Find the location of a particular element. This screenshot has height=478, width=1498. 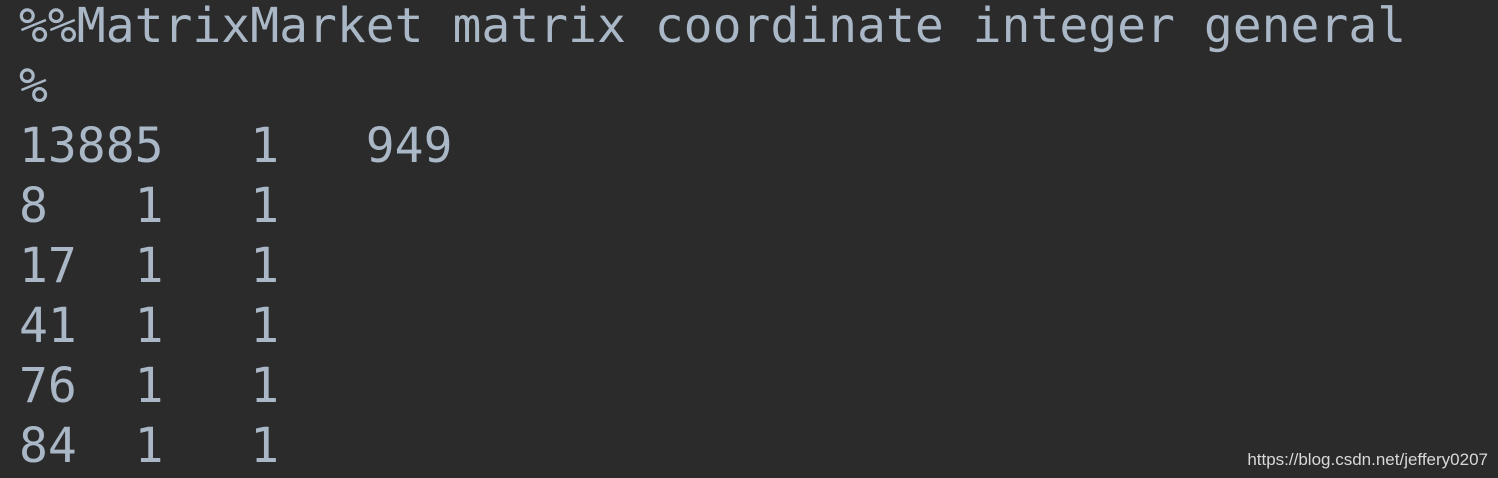

comment-line: % is located at coordinates (33, 86).